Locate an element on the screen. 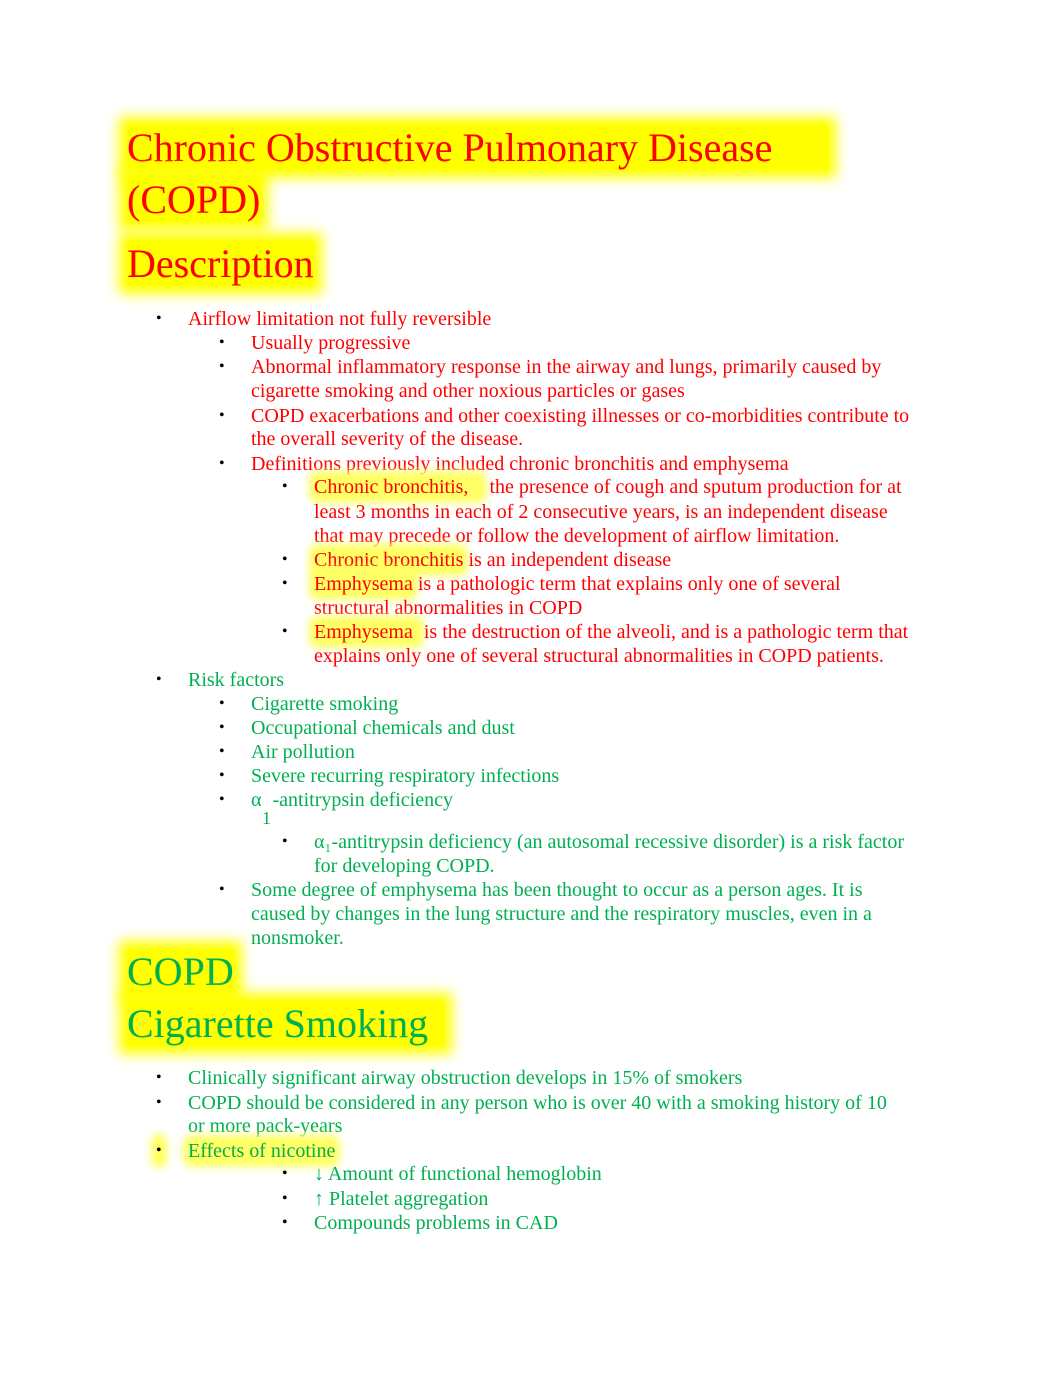 The width and height of the screenshot is (1062, 1377). nicotine-effect: ↓ Amount of functional hemoglobin is located at coordinates (458, 1174).